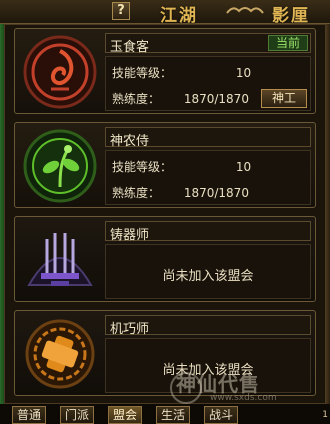 This screenshot has height=424, width=330. I want to click on tab-shadow: 影厘, so click(291, 13).